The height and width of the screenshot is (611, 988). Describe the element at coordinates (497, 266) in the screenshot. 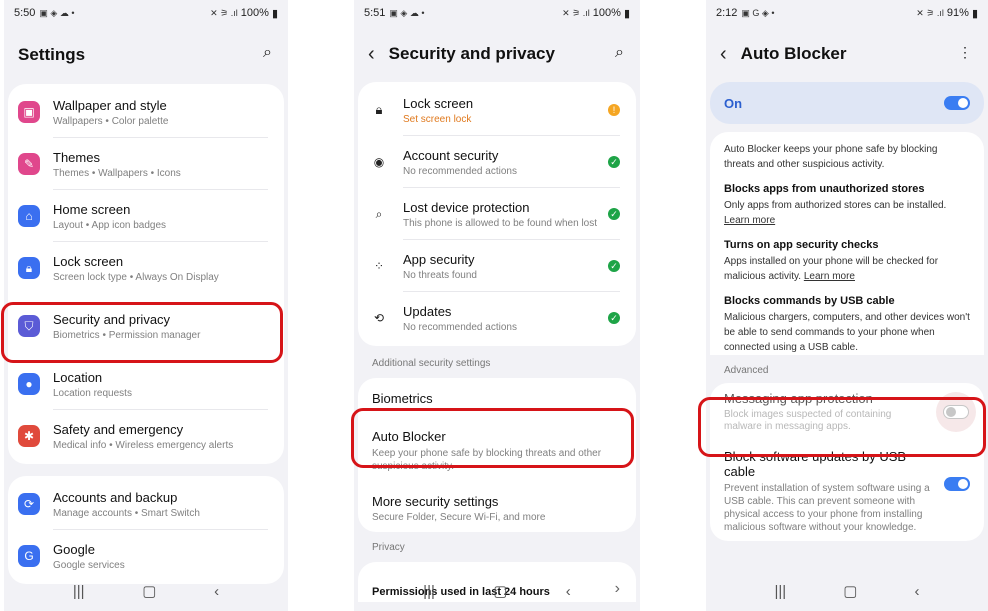

I see `security-item-app-security: ⁘ App security No threats found ✓` at that location.